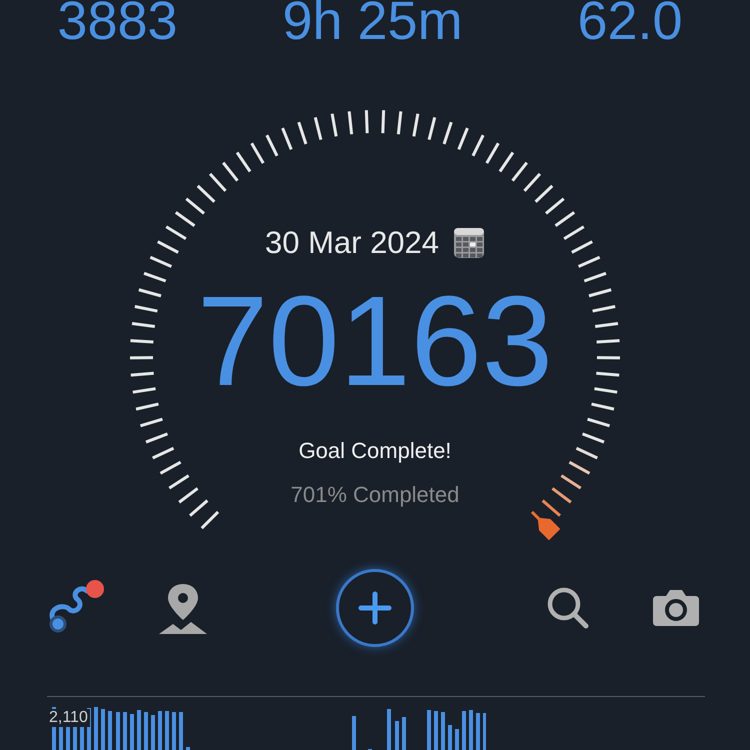  Describe the element at coordinates (375, 495) in the screenshot. I see `progress-text: 701% Completed` at that location.